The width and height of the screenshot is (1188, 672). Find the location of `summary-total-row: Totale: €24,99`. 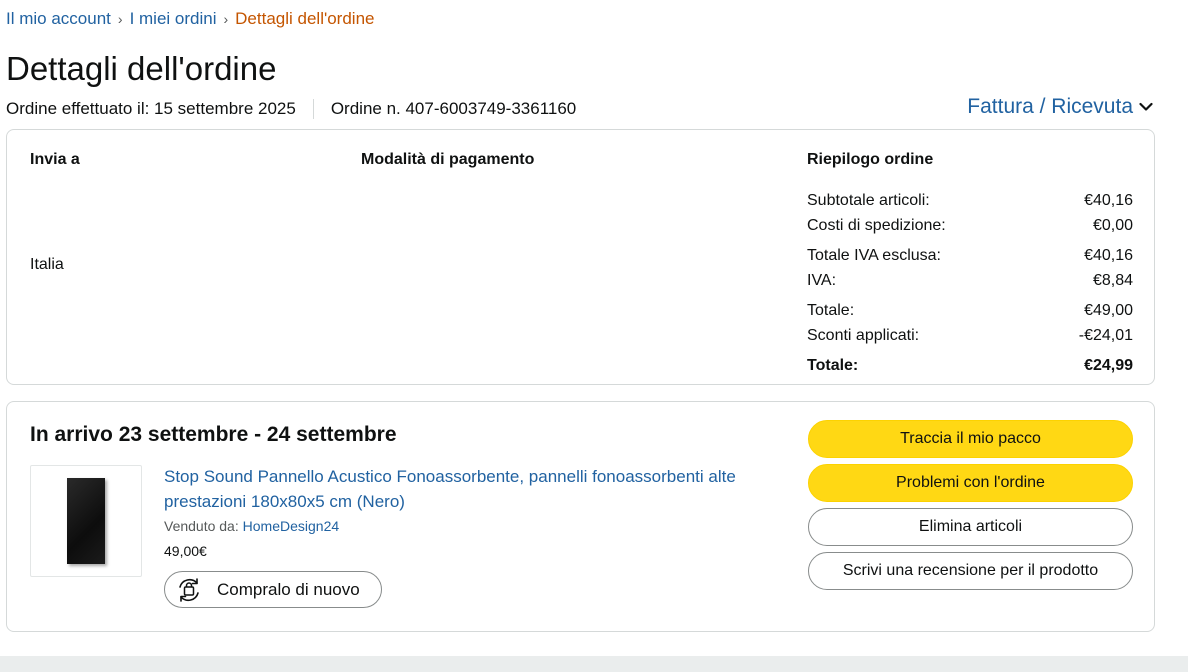

summary-total-row: Totale: €24,99 is located at coordinates (970, 365).